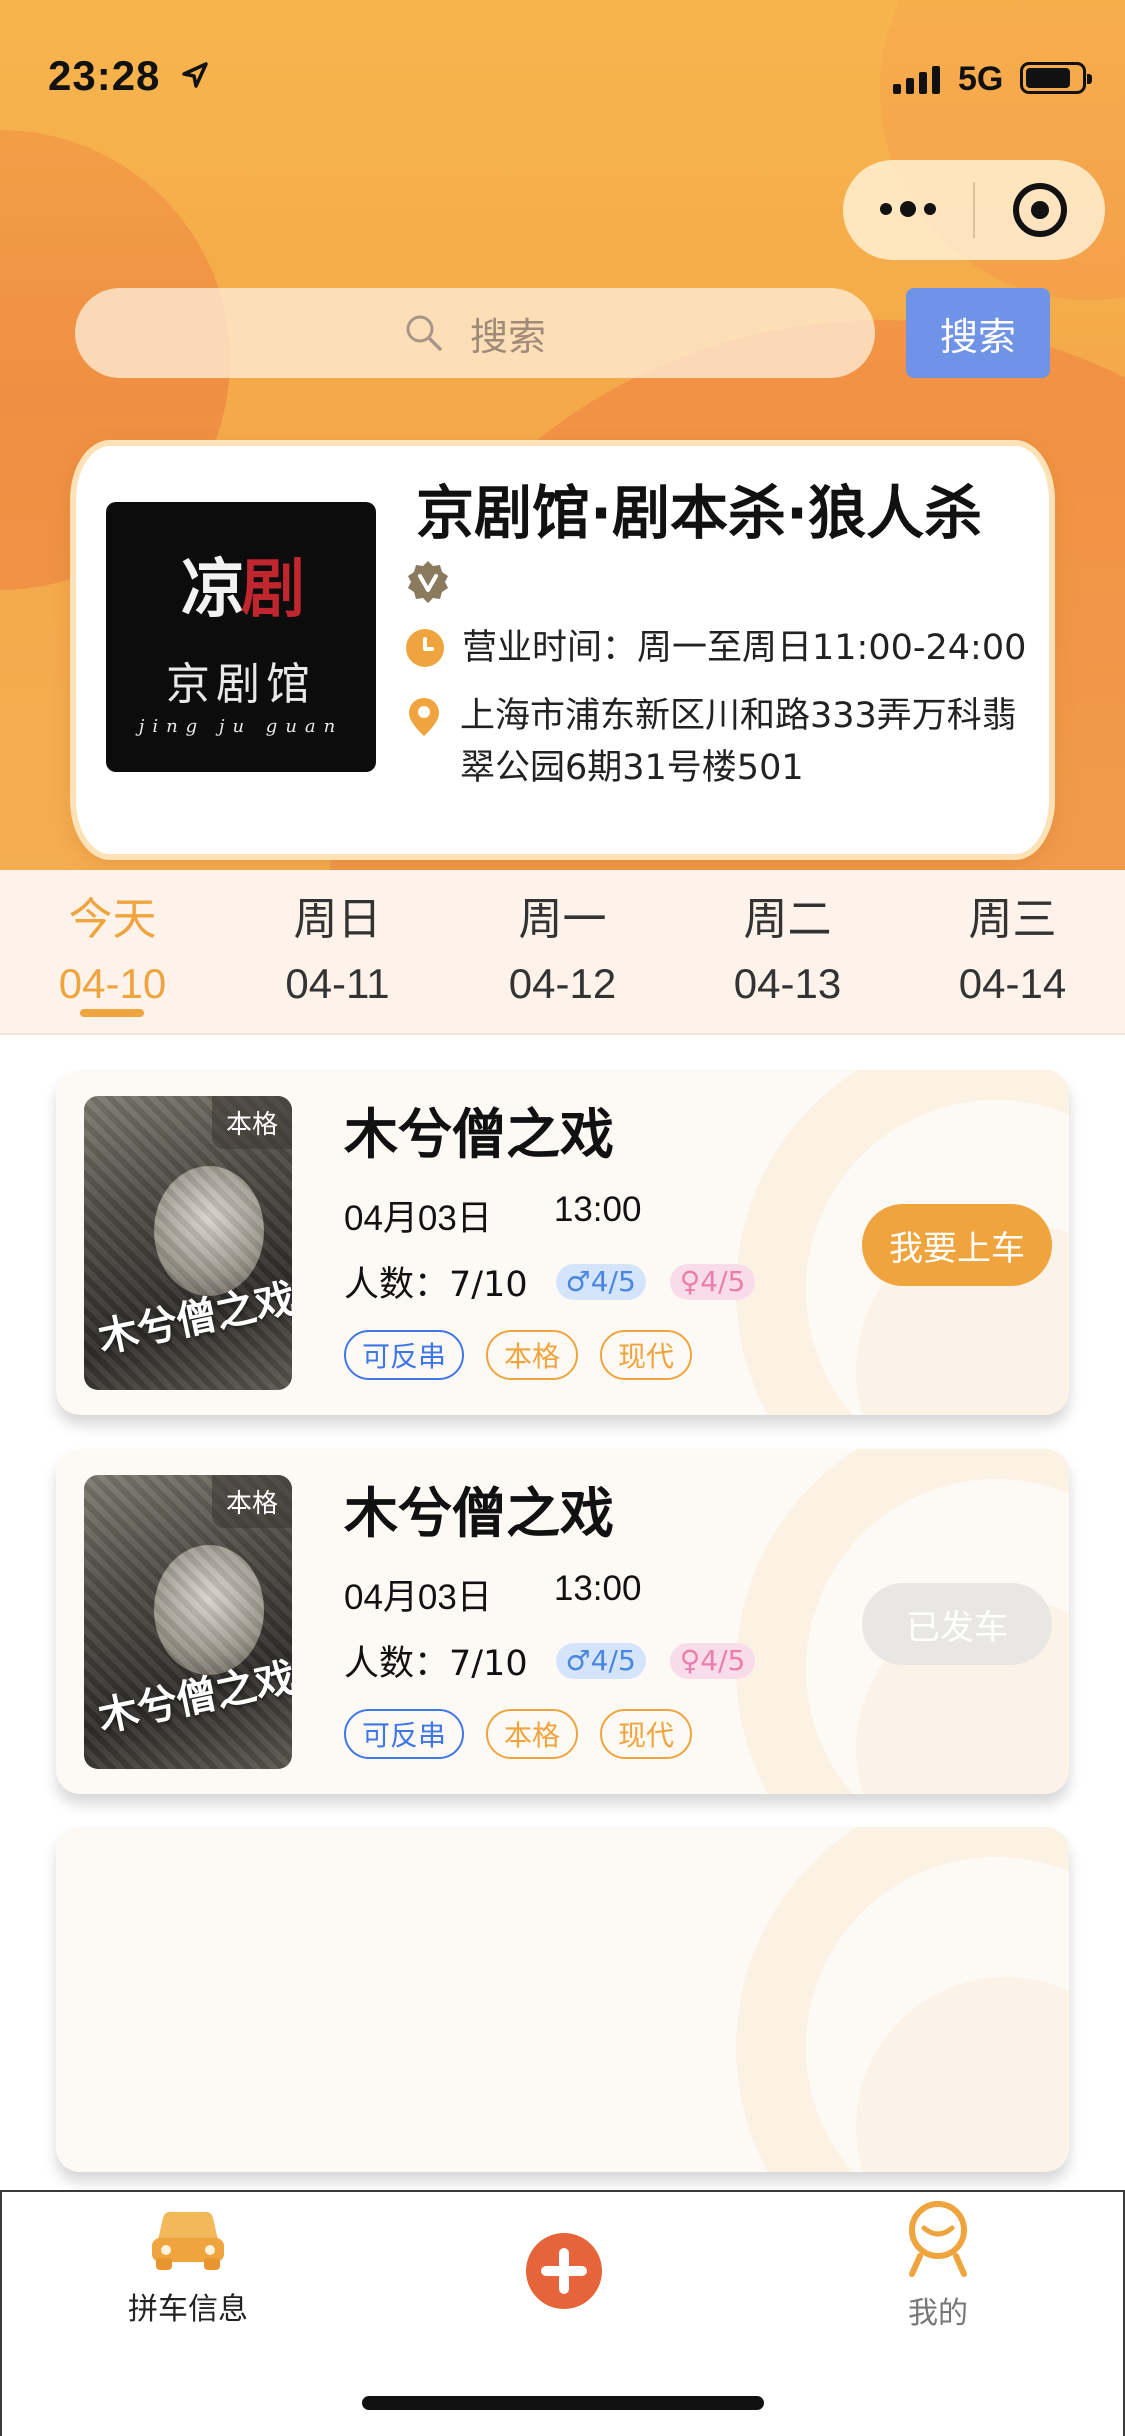 The height and width of the screenshot is (2436, 1125). What do you see at coordinates (787, 951) in the screenshot?
I see `date-tab-tuesday: 周二 04-13` at bounding box center [787, 951].